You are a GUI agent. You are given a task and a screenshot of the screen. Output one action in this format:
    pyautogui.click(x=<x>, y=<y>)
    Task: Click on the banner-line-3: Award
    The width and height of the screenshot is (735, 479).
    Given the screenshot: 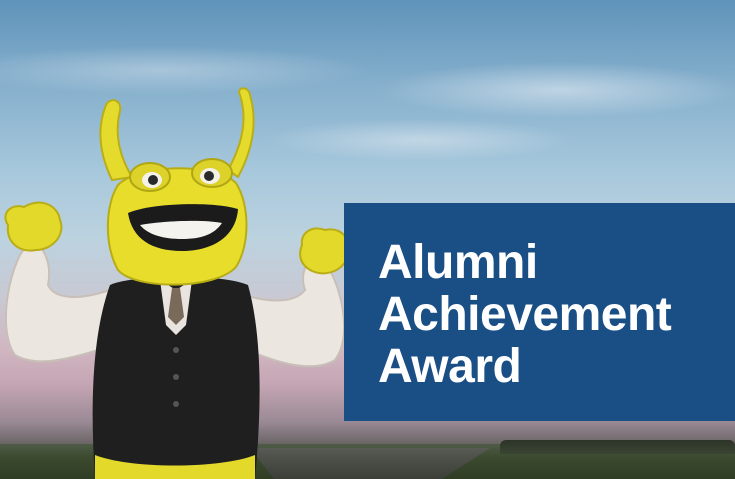 What is the action you would take?
    pyautogui.click(x=450, y=366)
    